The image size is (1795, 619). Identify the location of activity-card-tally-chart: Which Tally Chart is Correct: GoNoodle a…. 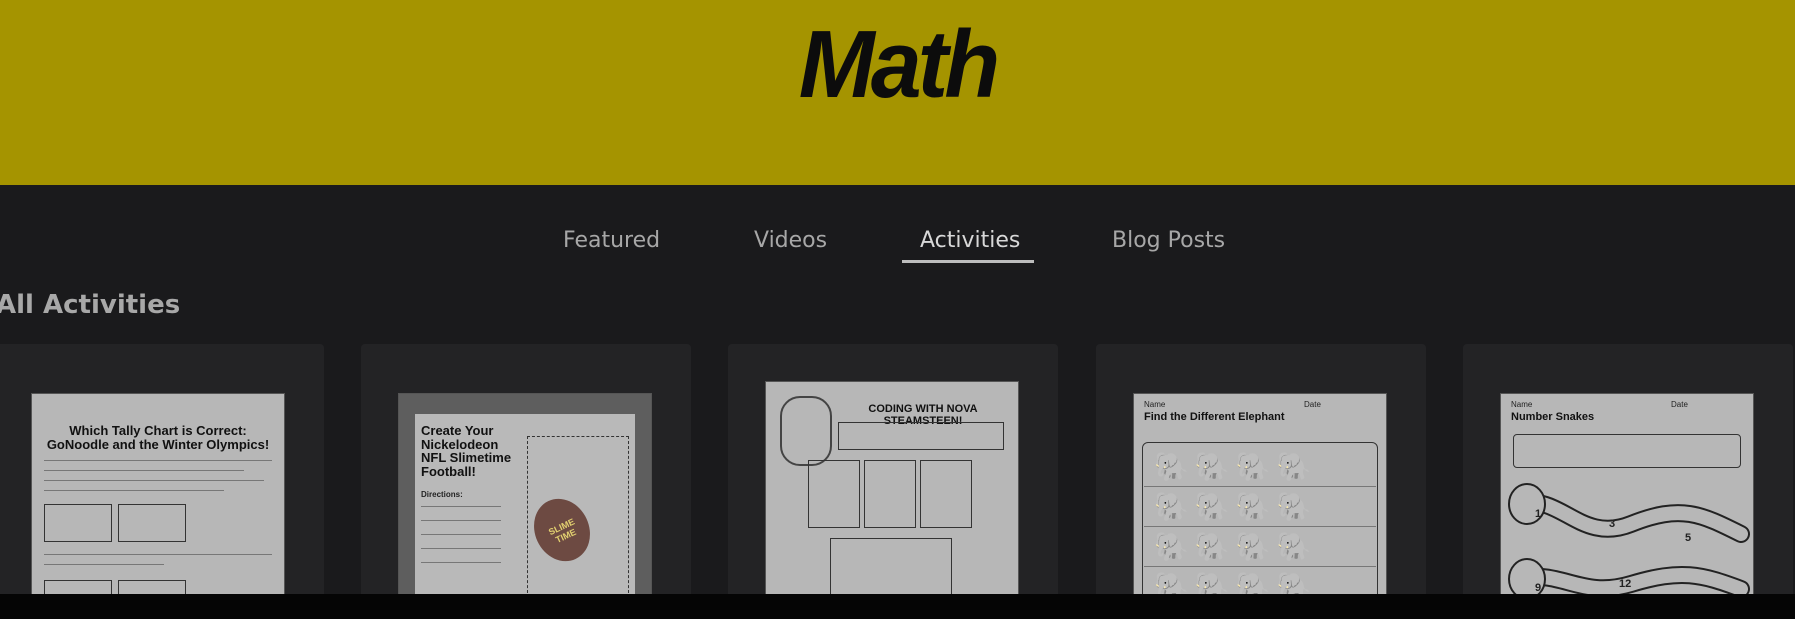
(162, 474).